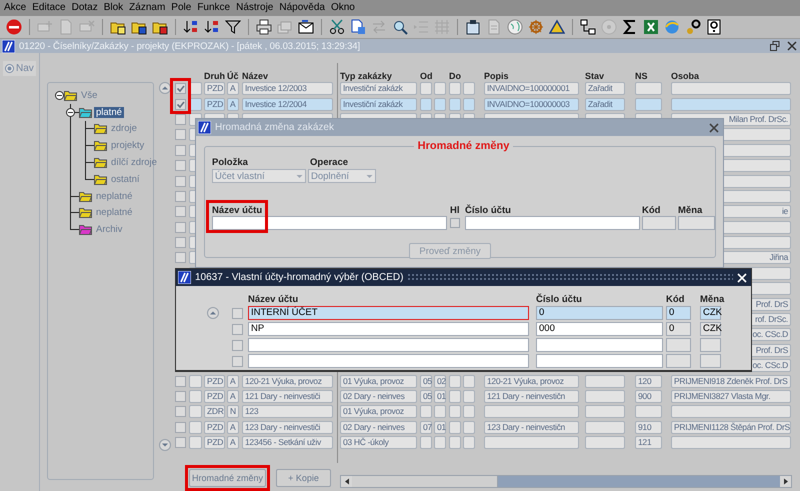  I want to click on column-header: Osoba, so click(685, 76).